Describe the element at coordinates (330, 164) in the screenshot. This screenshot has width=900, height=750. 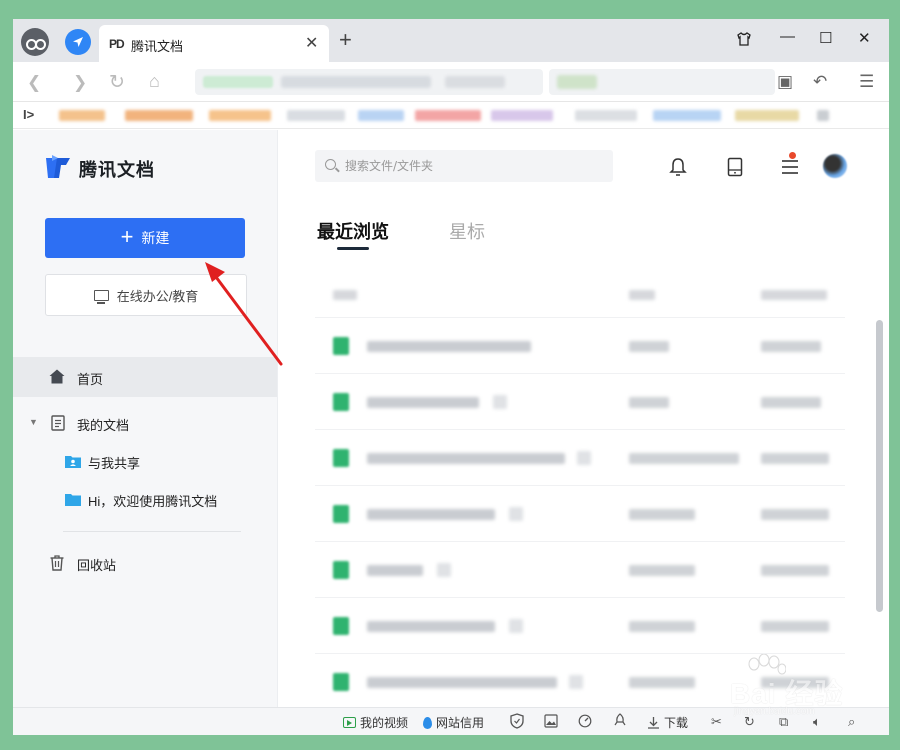
I see `search-icon` at that location.